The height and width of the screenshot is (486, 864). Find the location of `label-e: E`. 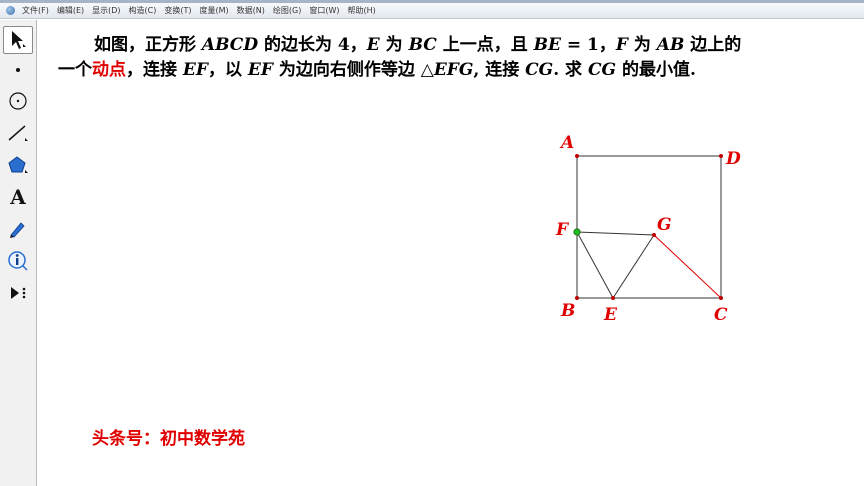

label-e: E is located at coordinates (610, 315).